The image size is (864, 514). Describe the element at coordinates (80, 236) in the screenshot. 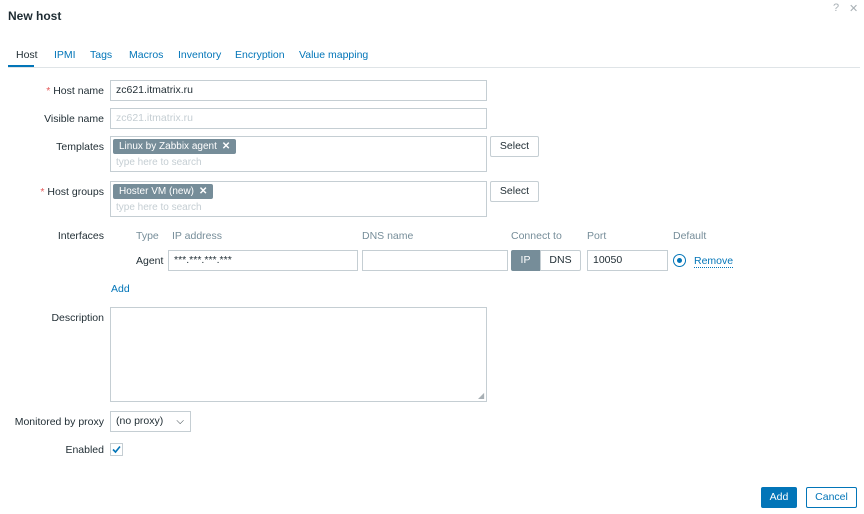

I see `interfaces-label: Interfaces` at that location.